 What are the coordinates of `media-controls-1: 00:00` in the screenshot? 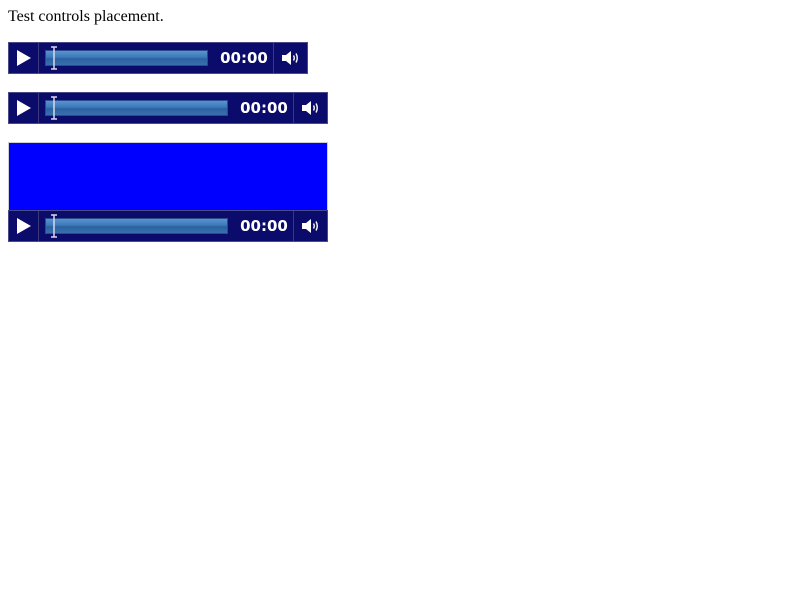 It's located at (158, 58).